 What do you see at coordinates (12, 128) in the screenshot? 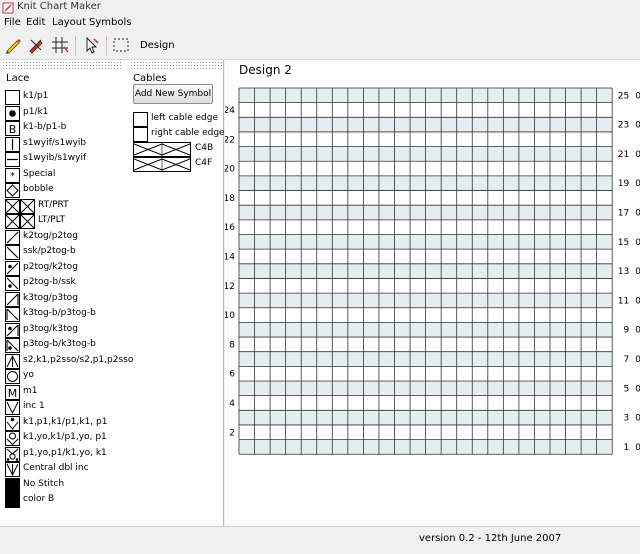
I see `letter-b-icon: B` at bounding box center [12, 128].